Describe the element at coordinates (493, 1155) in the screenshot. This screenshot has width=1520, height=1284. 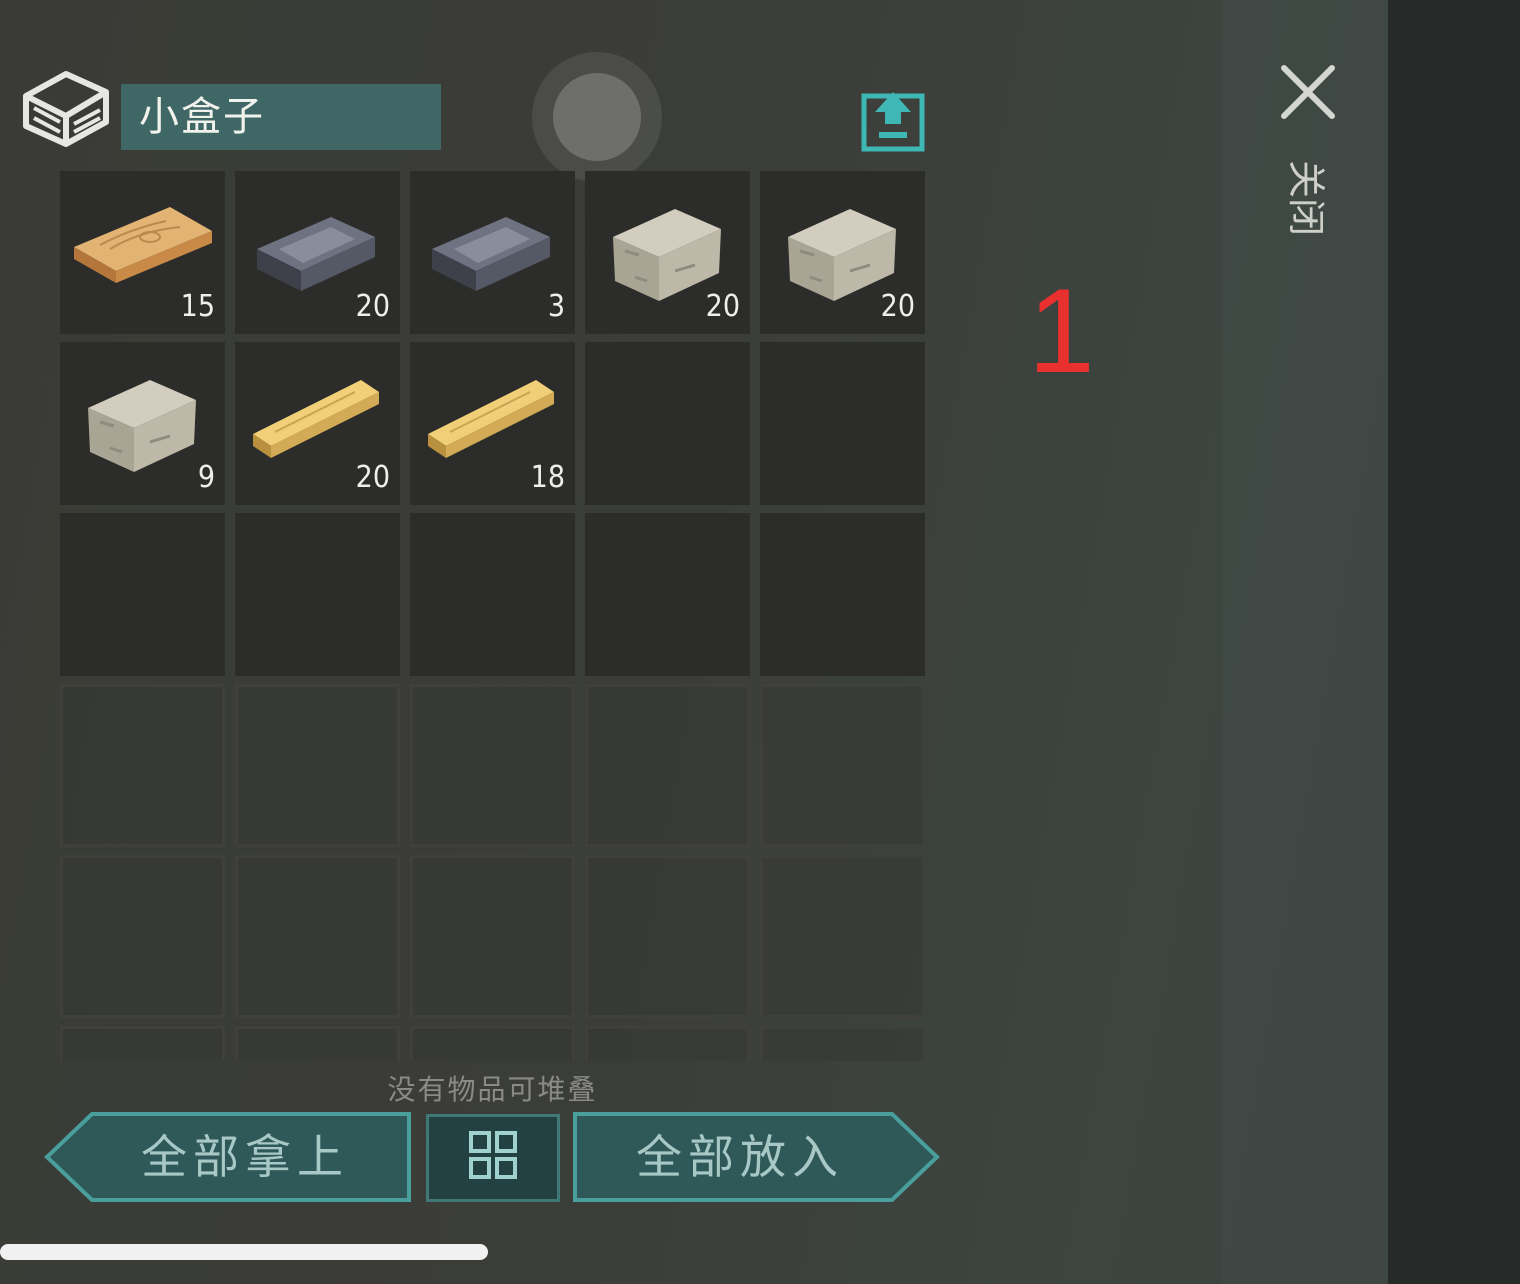
I see `grid-sort-icon` at that location.